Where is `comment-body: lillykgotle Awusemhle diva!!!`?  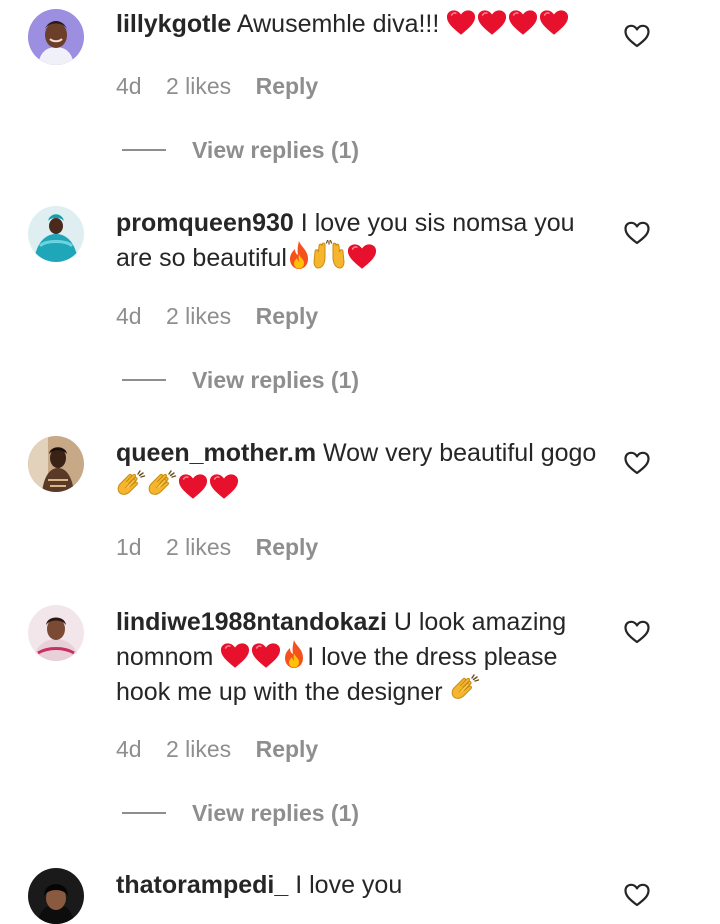 comment-body: lillykgotle Awusemhle diva!!! is located at coordinates (361, 24).